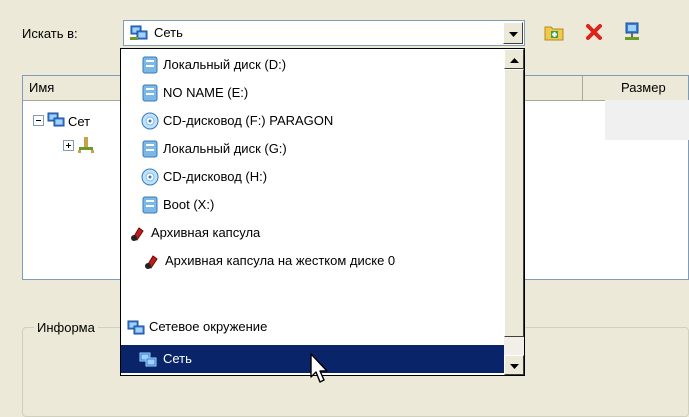 Image resolution: width=689 pixels, height=417 pixels. I want to click on dropdown-item-label: Архивная капсула, so click(206, 232).